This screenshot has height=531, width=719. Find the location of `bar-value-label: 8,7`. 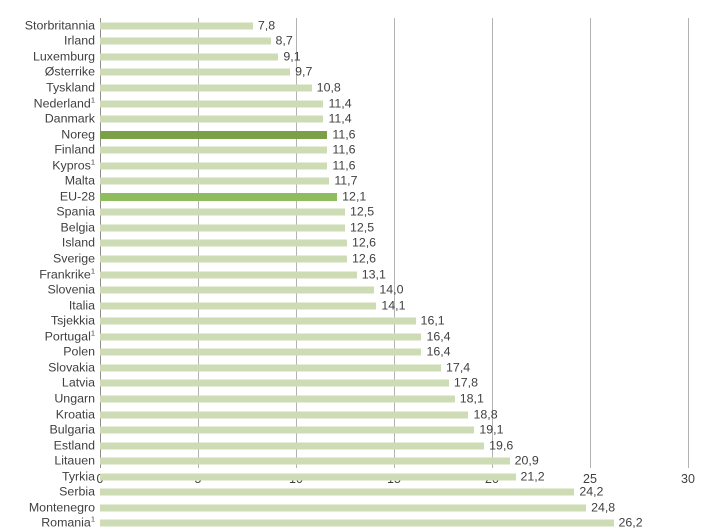

bar-value-label: 8,7 is located at coordinates (284, 40).